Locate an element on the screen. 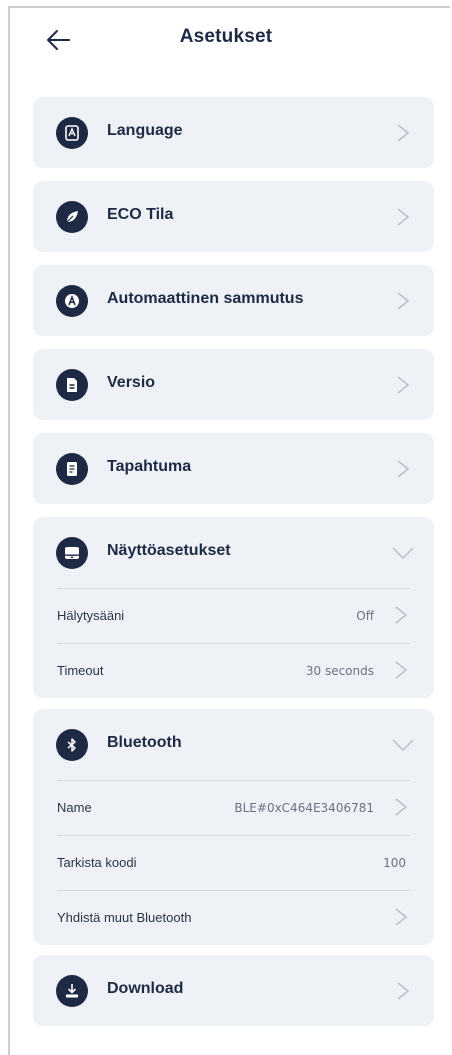 The width and height of the screenshot is (452, 1055). timeout-label: Timeout is located at coordinates (80, 670).